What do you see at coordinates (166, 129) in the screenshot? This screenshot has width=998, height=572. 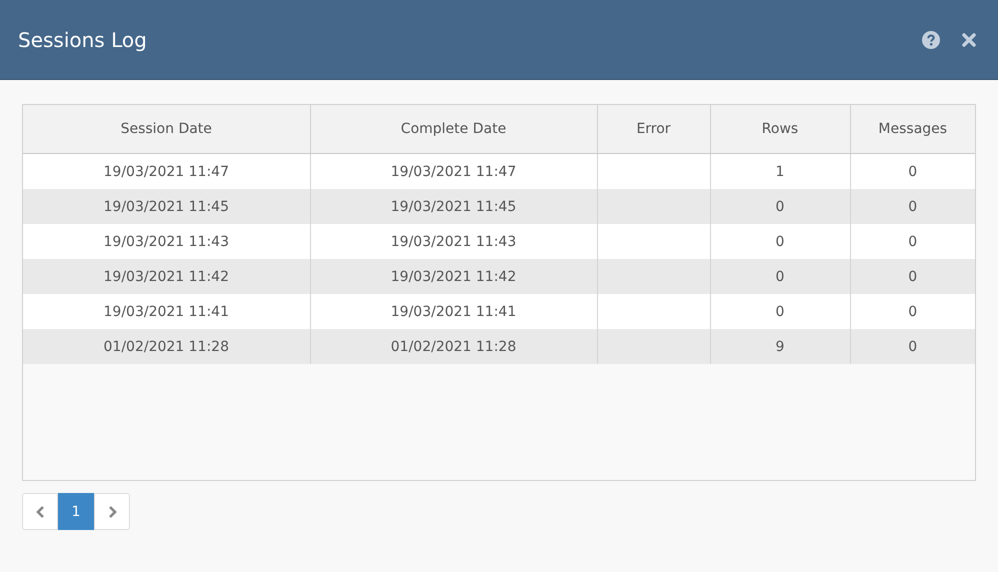 I see `column-header: Session Date` at bounding box center [166, 129].